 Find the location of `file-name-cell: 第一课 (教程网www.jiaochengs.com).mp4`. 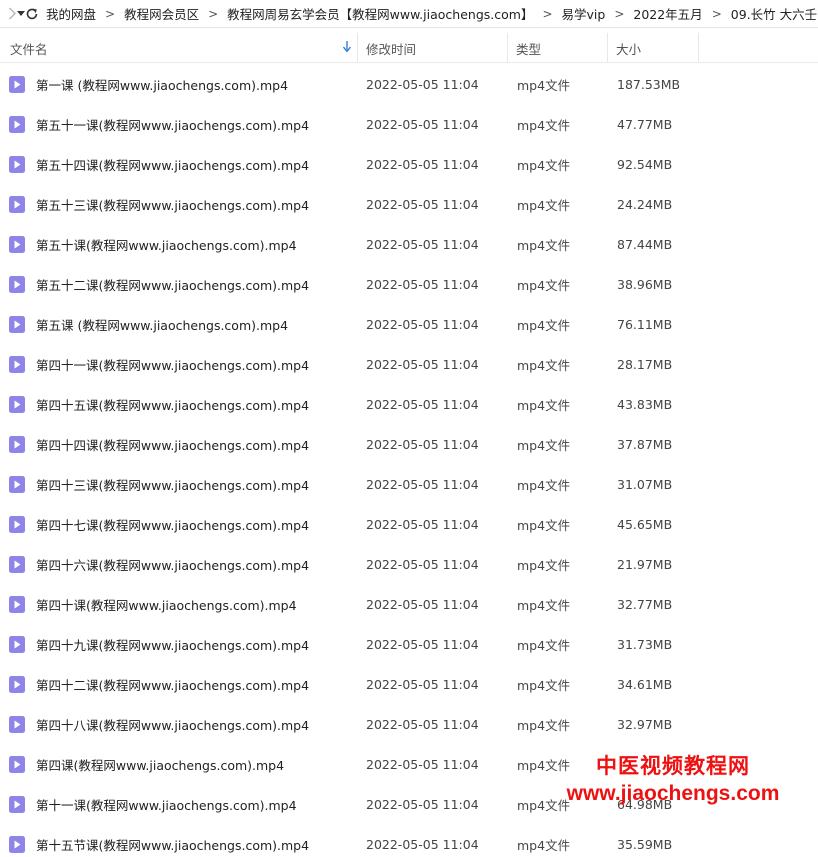

file-name-cell: 第一课 (教程网www.jiaochengs.com).mp4 is located at coordinates (179, 84).